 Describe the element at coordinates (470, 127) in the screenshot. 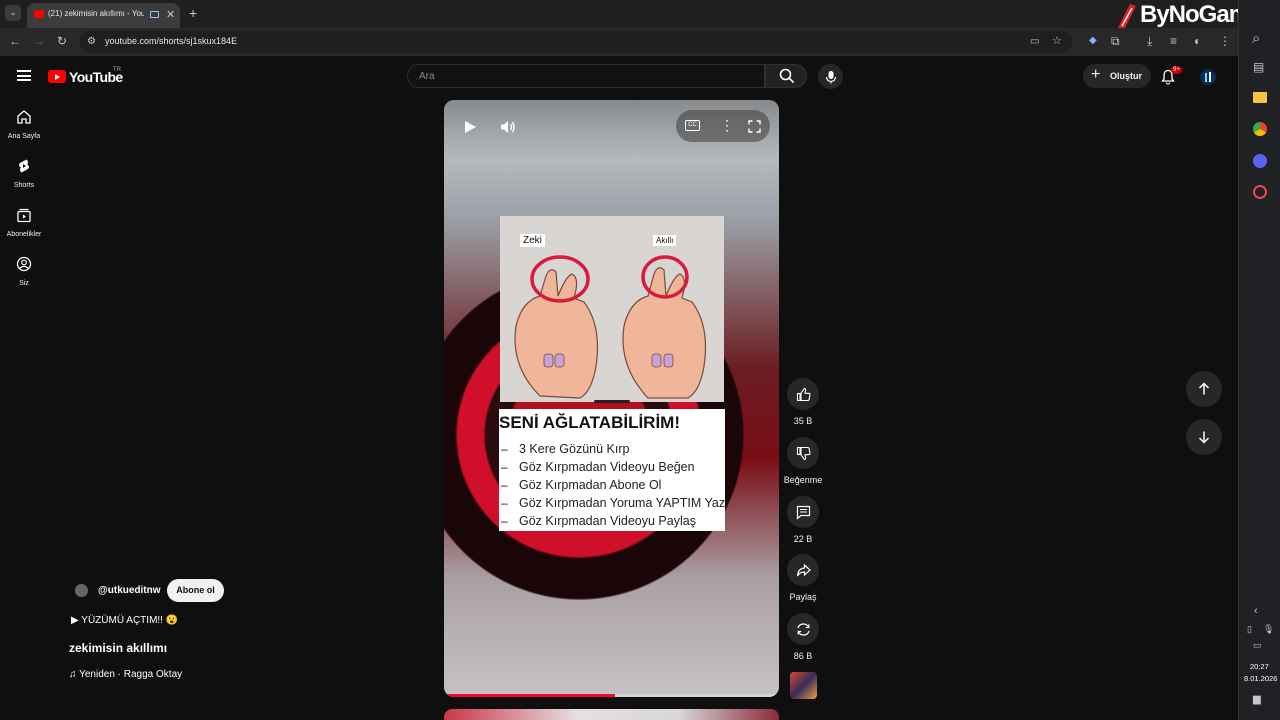

I see `play-icon` at that location.